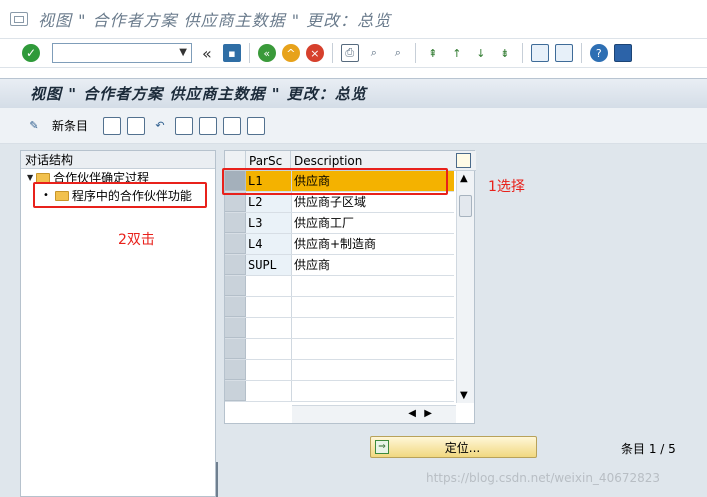 This screenshot has width=707, height=497. I want to click on exit-icon: ^, so click(290, 53).